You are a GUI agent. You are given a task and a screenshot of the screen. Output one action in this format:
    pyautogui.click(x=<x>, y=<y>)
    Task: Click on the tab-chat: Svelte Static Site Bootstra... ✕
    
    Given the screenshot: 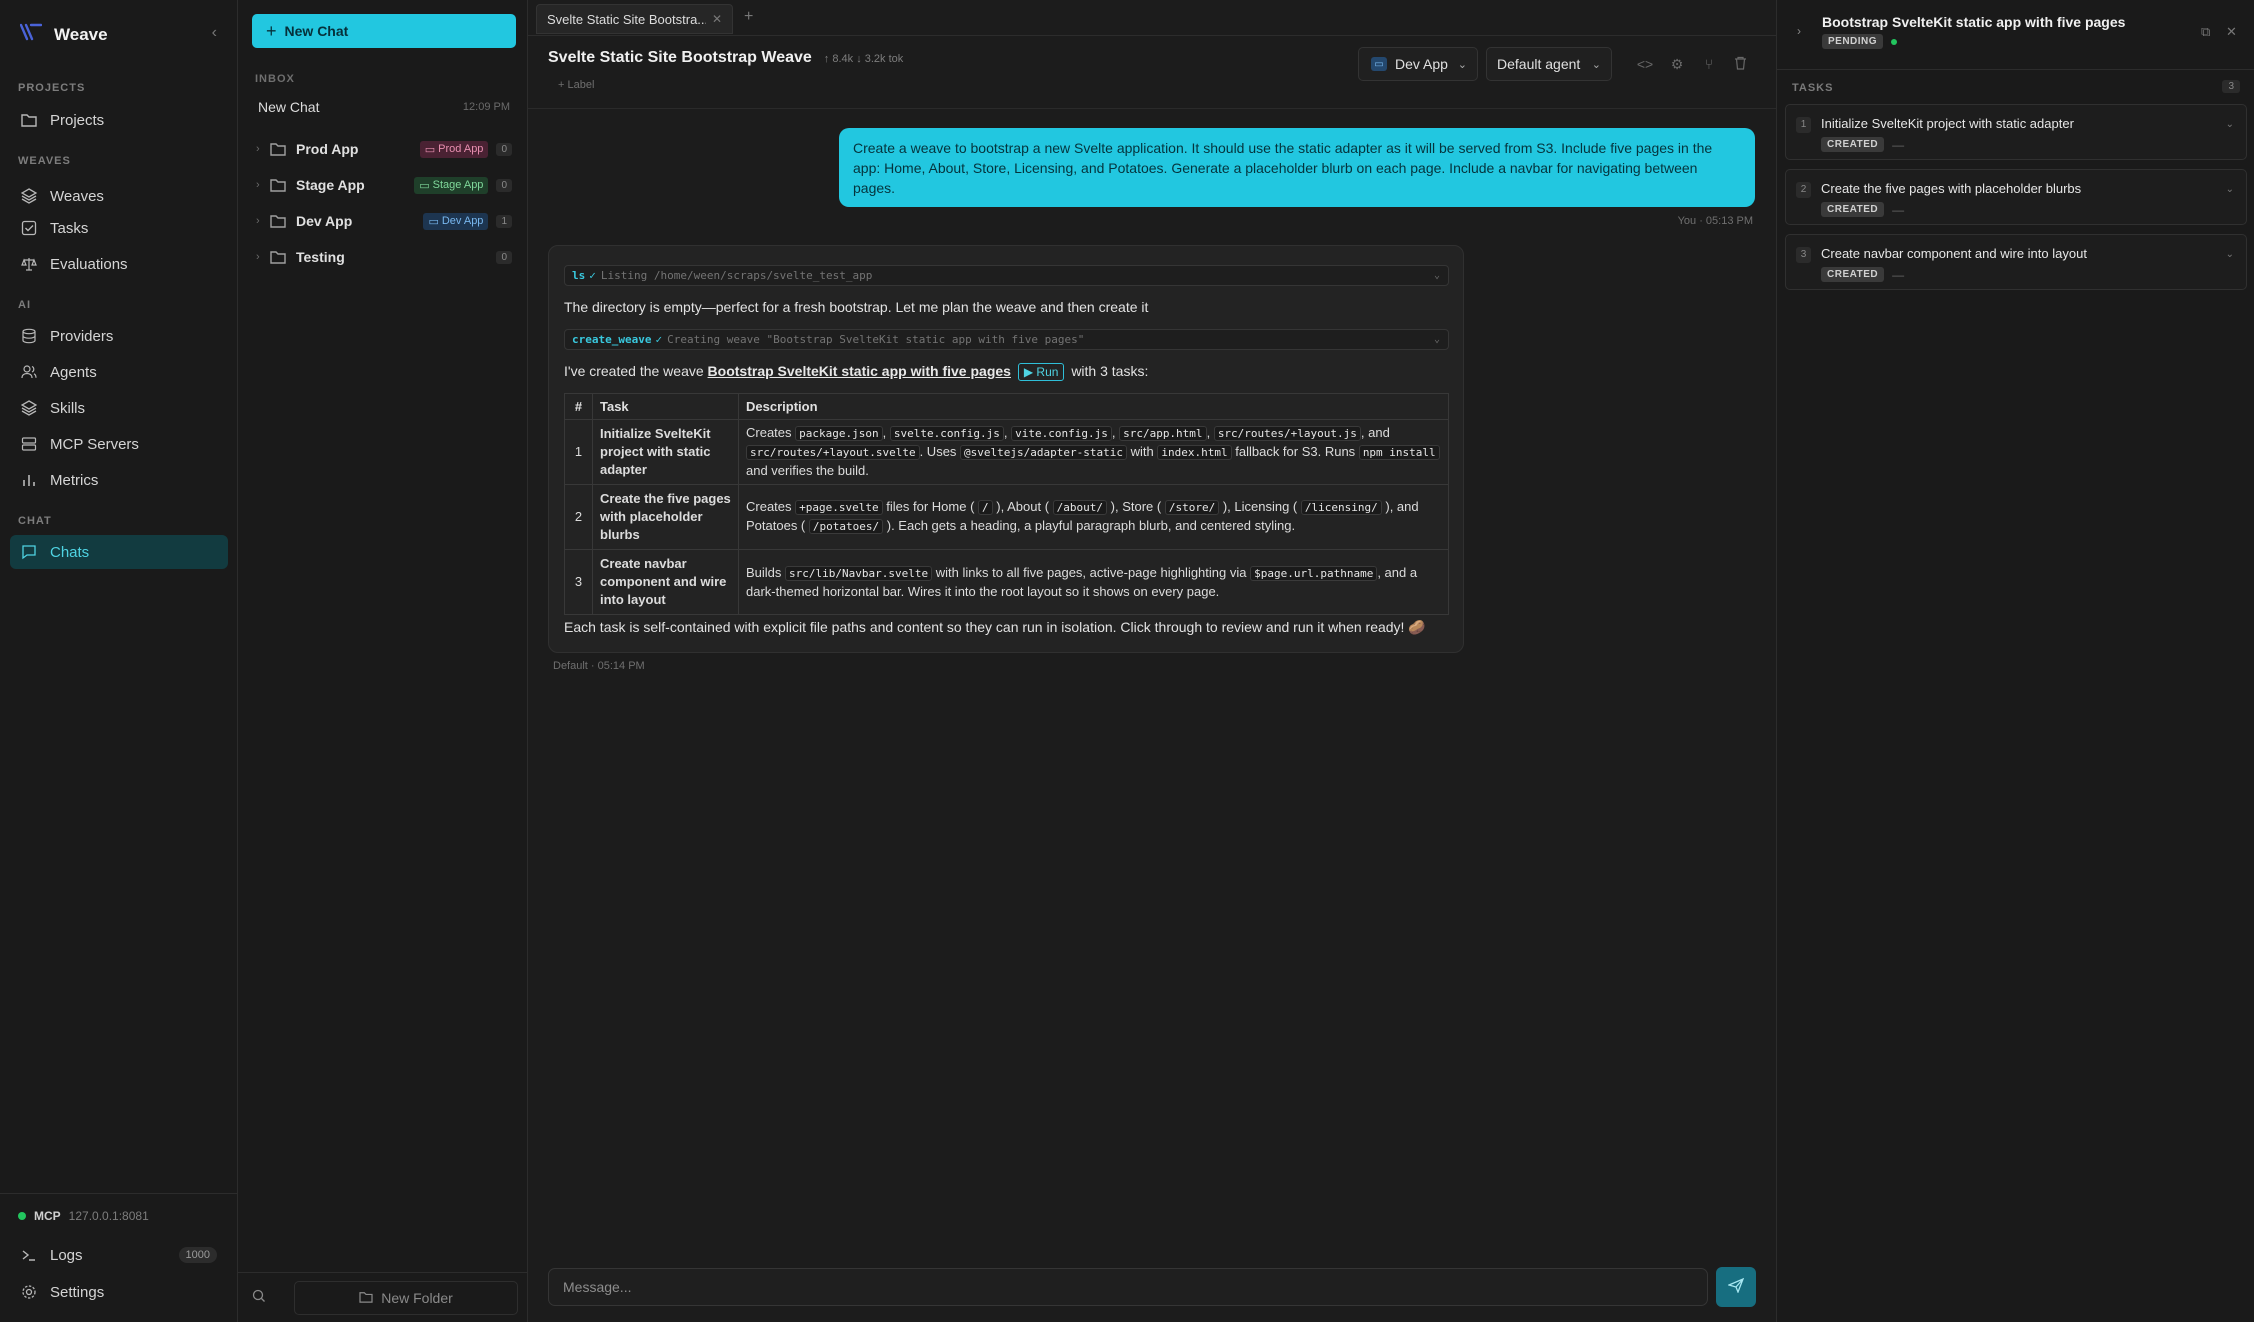 What is the action you would take?
    pyautogui.click(x=634, y=19)
    